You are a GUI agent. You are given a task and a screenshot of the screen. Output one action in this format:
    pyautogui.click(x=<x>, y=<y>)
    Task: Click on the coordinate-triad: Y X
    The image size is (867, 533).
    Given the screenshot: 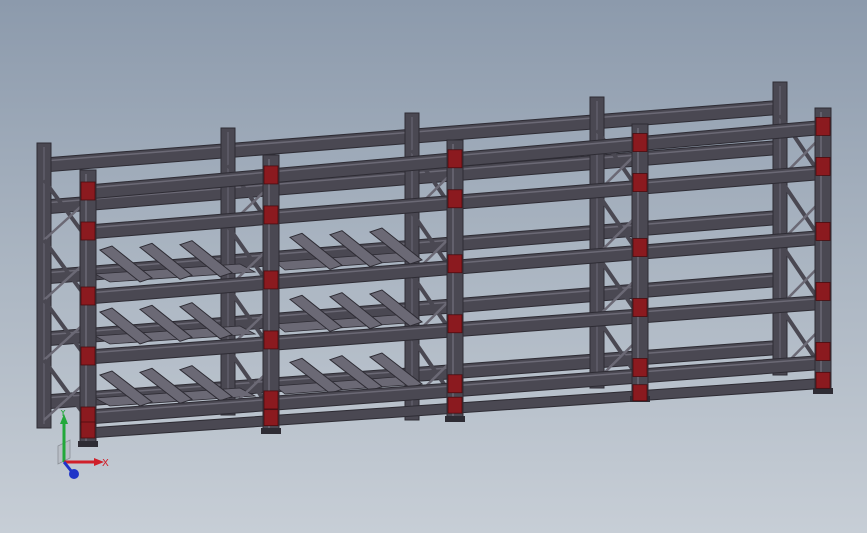 What is the action you would take?
    pyautogui.click(x=83, y=444)
    